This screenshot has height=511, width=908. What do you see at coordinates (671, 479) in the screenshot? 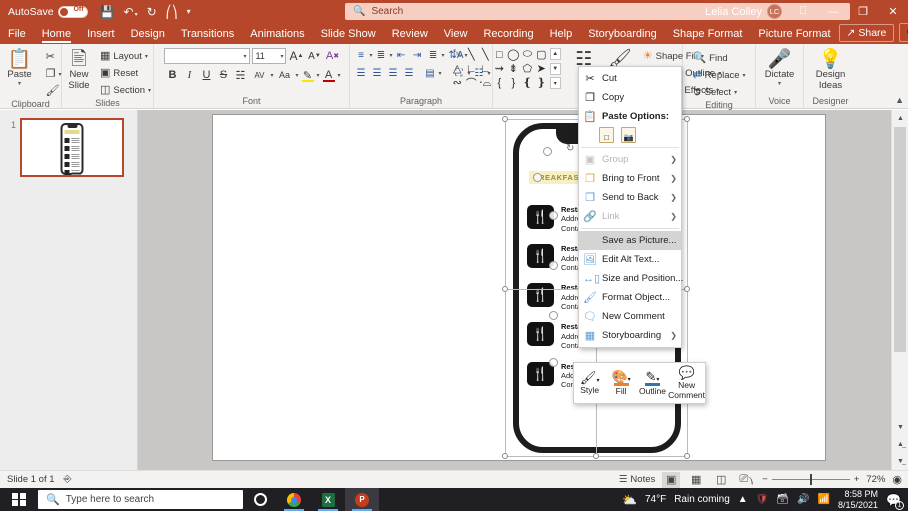
I see `normal-view-icon: ▣` at bounding box center [671, 479].